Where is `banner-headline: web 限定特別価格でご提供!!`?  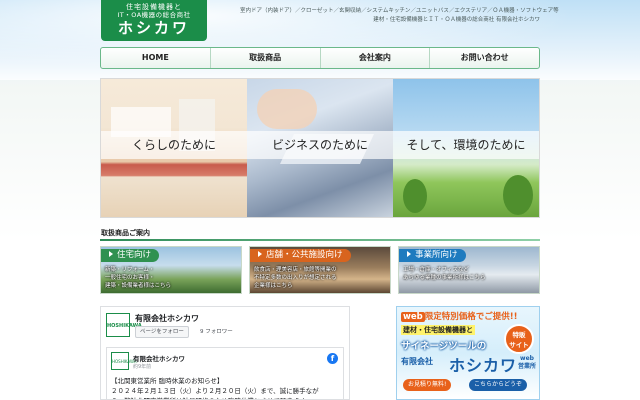
banner-headline: web 限定特別価格でご提供!! is located at coordinates (459, 316).